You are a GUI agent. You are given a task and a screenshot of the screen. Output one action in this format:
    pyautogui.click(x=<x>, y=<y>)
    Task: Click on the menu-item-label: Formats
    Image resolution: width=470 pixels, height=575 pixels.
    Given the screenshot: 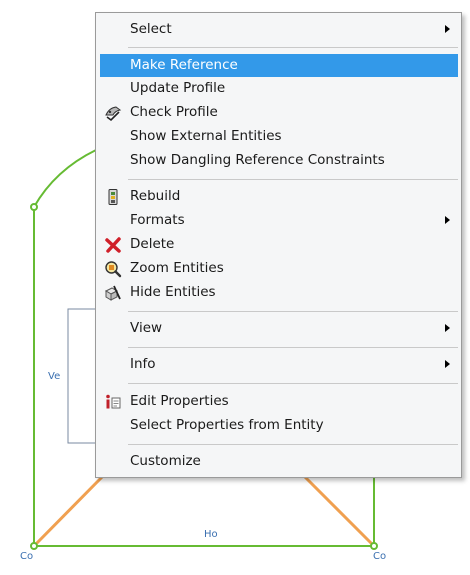 What is the action you would take?
    pyautogui.click(x=157, y=220)
    